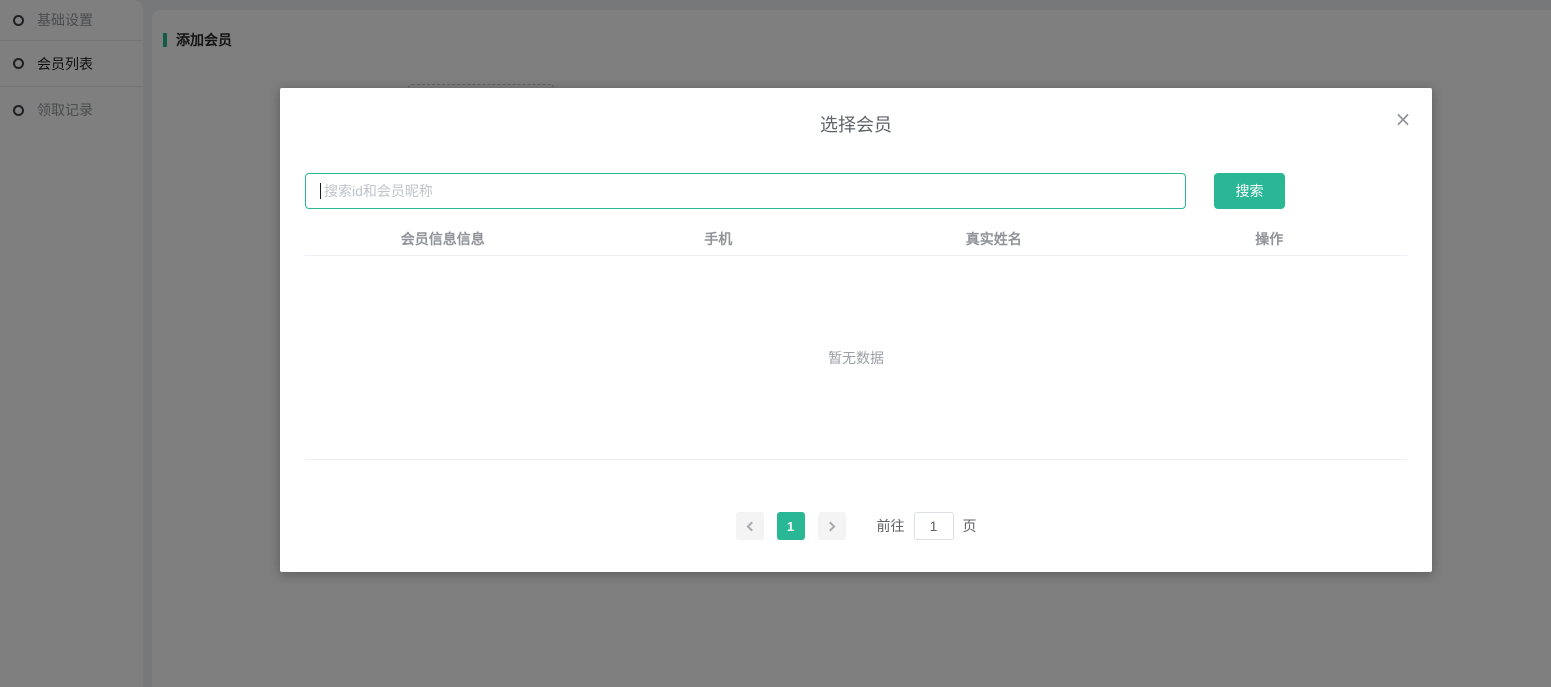  What do you see at coordinates (993, 238) in the screenshot?
I see `column-header-real-name: 真实姓名` at bounding box center [993, 238].